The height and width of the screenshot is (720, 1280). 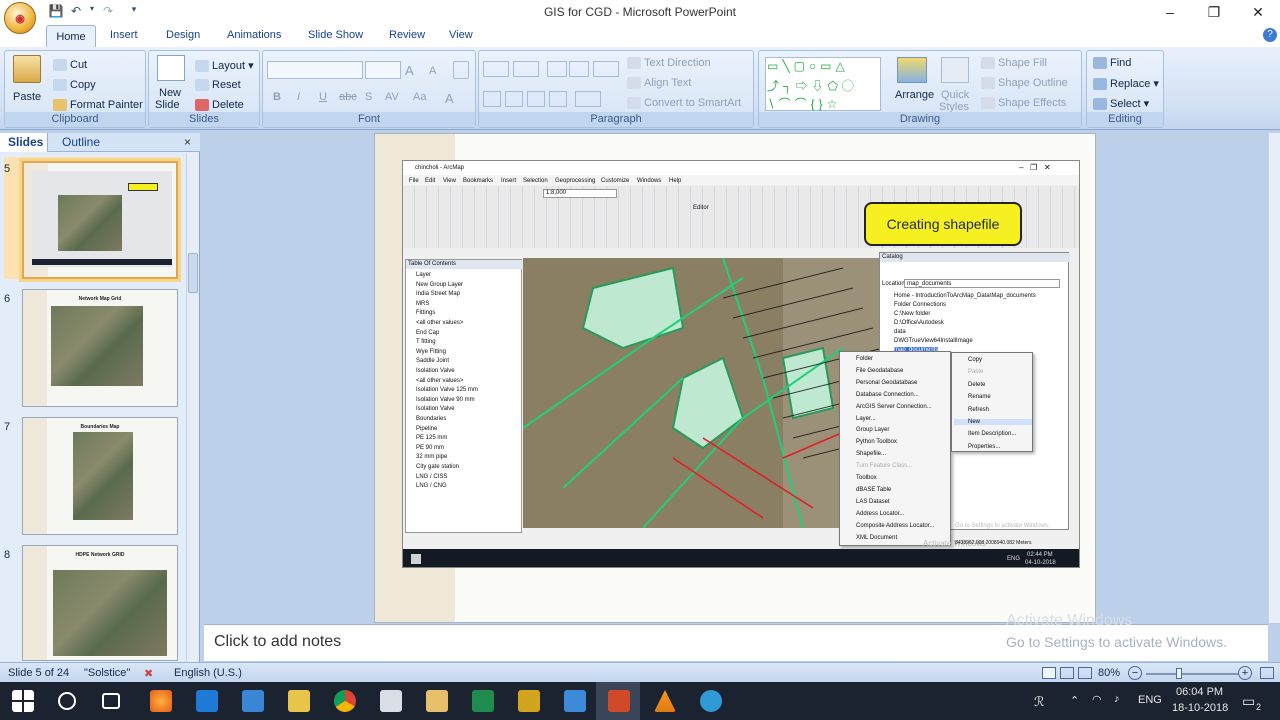 What do you see at coordinates (167, 105) in the screenshot?
I see `new-slide-label-2: Slide` at bounding box center [167, 105].